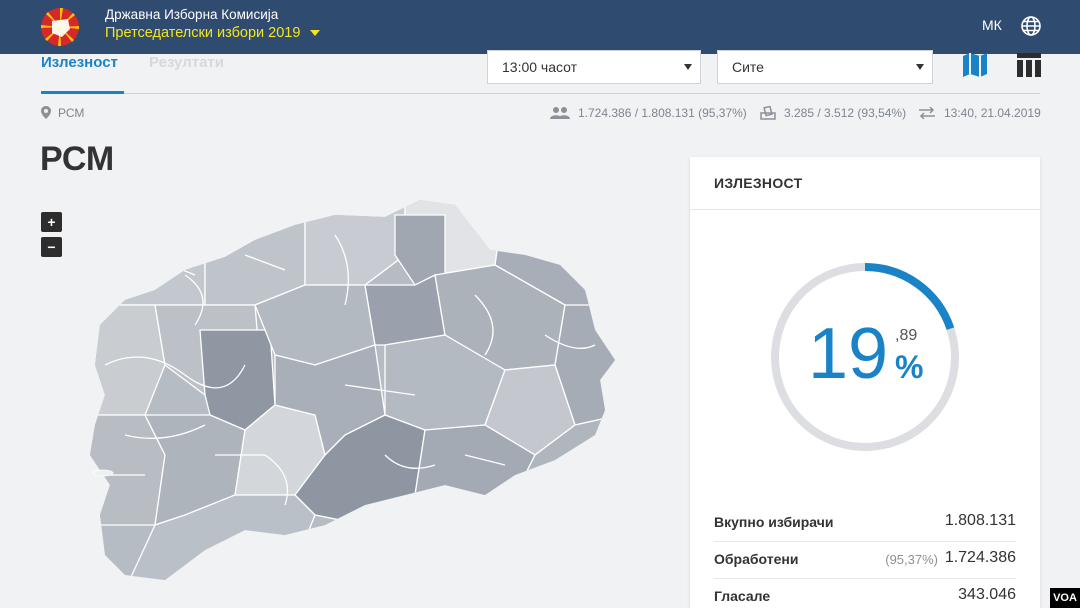  I want to click on region-select-value: Сите, so click(748, 67).